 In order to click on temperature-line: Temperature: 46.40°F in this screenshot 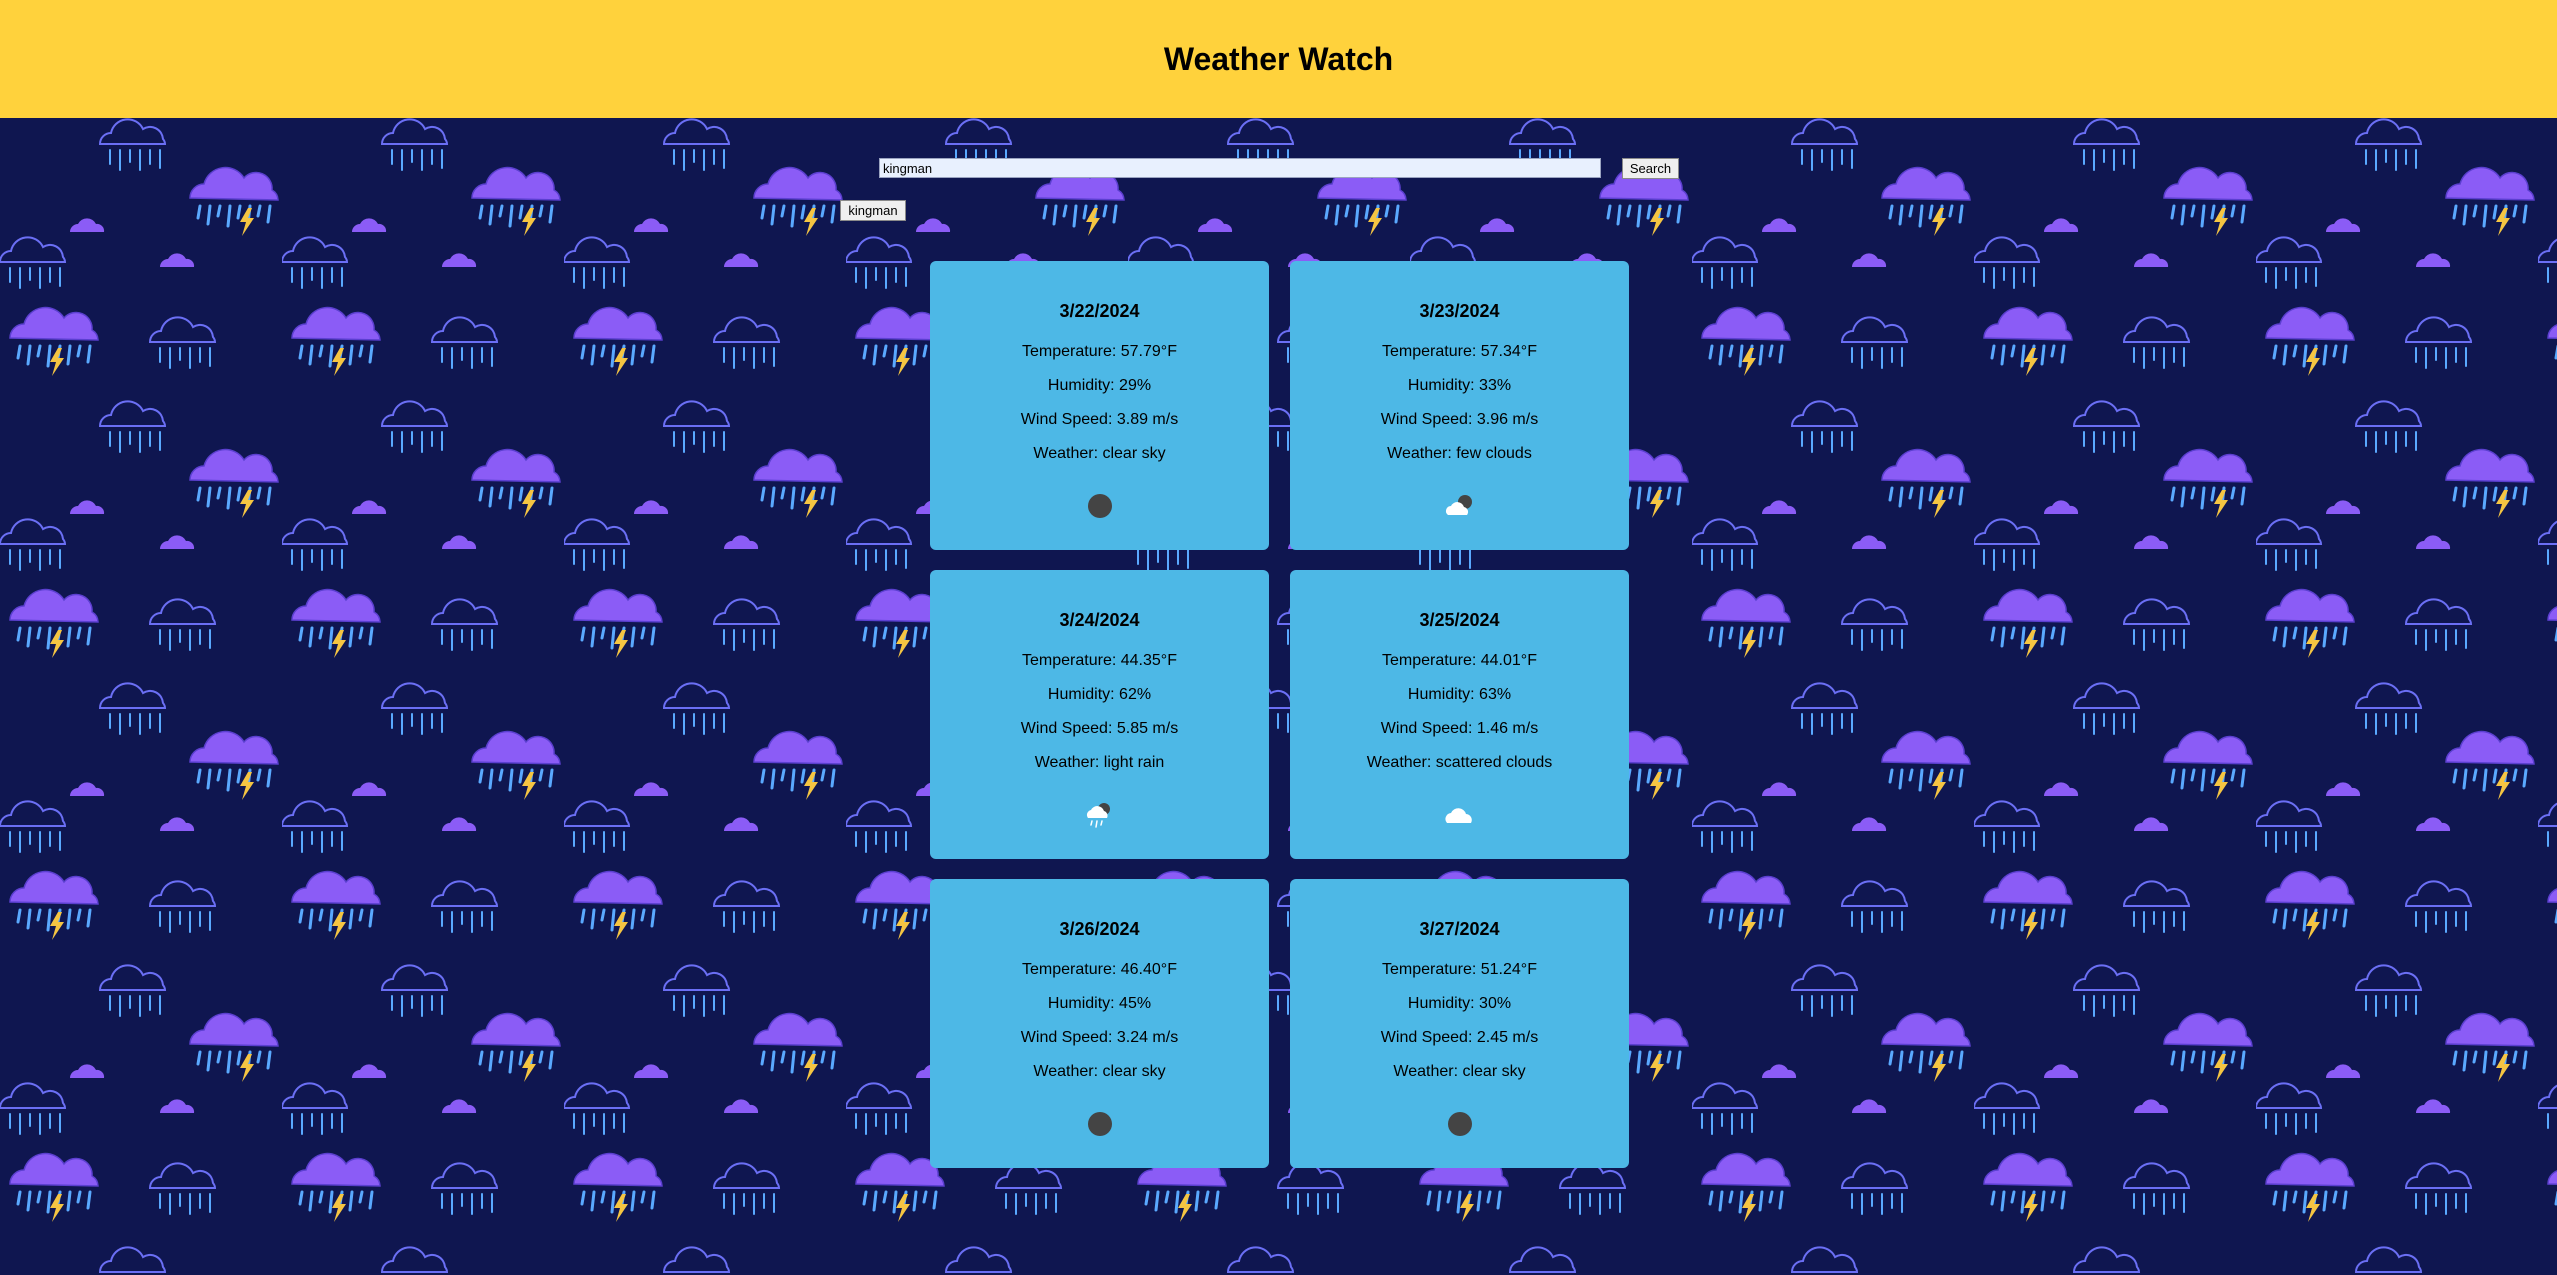, I will do `click(1099, 970)`.